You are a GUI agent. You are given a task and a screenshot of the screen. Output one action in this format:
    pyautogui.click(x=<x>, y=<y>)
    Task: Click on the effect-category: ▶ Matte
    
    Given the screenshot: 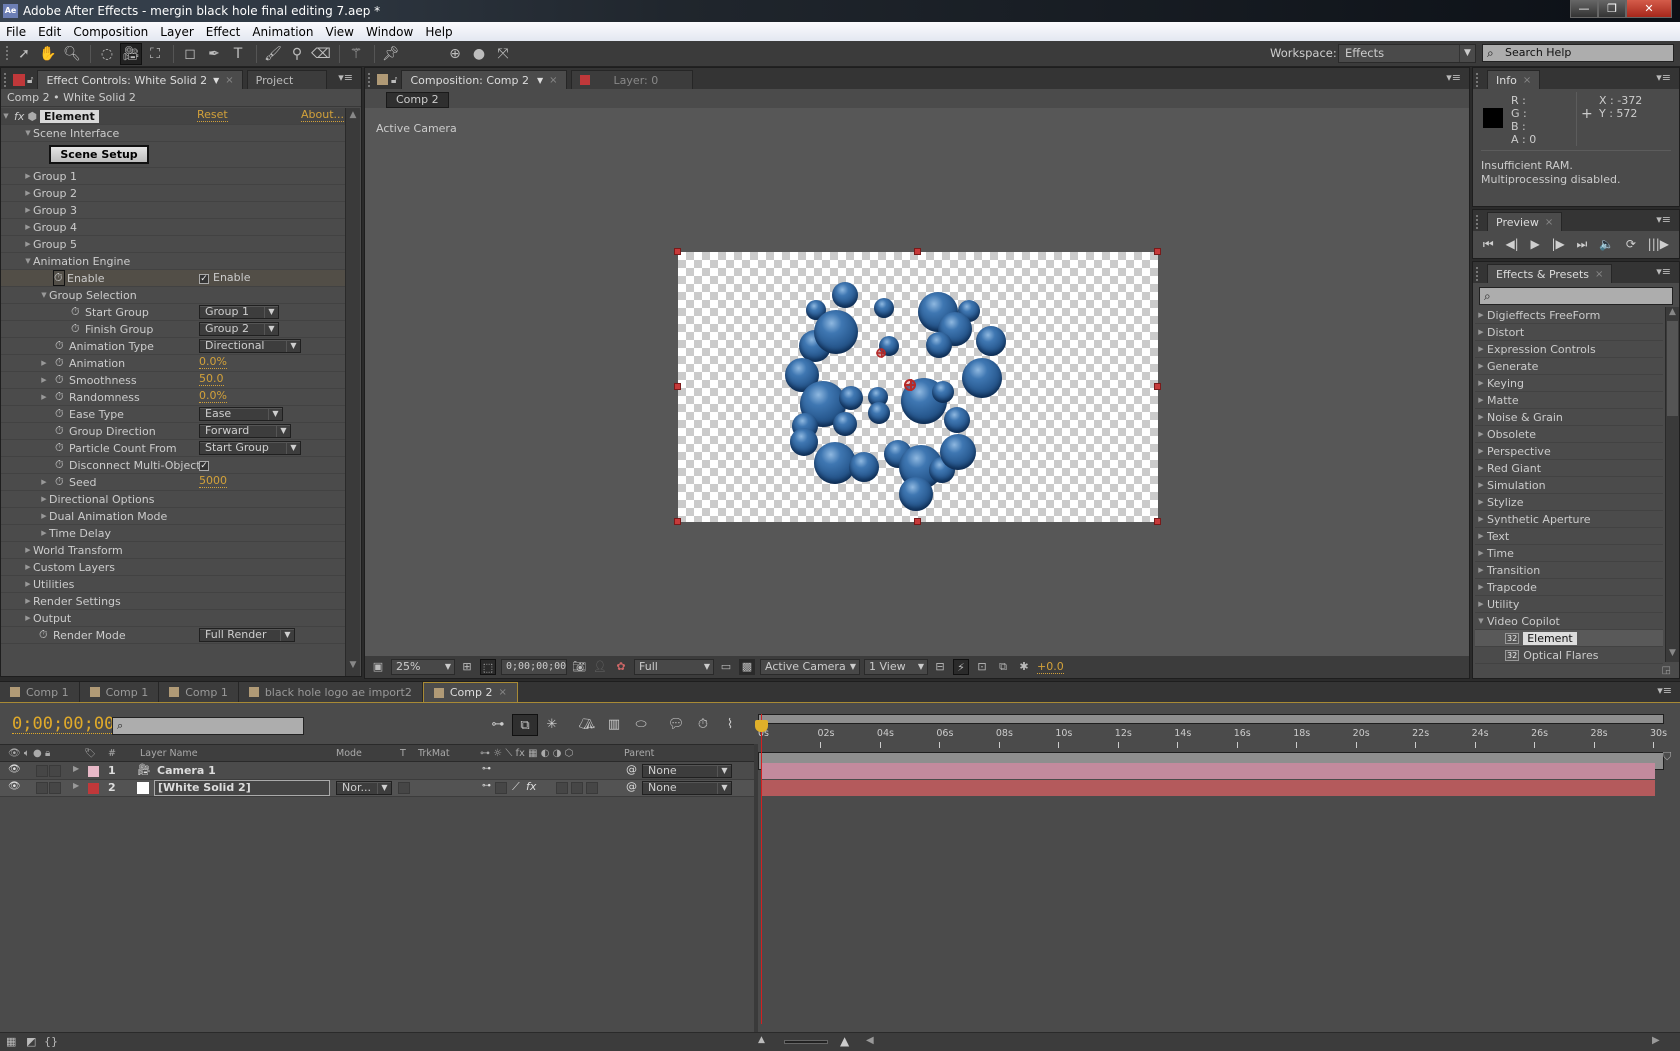 What is the action you would take?
    pyautogui.click(x=1569, y=400)
    